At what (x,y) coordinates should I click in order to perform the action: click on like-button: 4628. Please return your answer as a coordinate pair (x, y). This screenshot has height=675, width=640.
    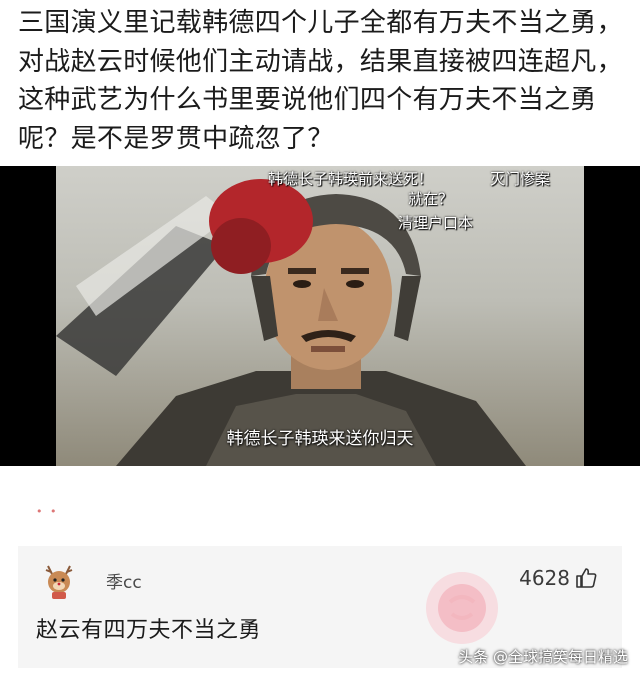
    Looking at the image, I should click on (558, 578).